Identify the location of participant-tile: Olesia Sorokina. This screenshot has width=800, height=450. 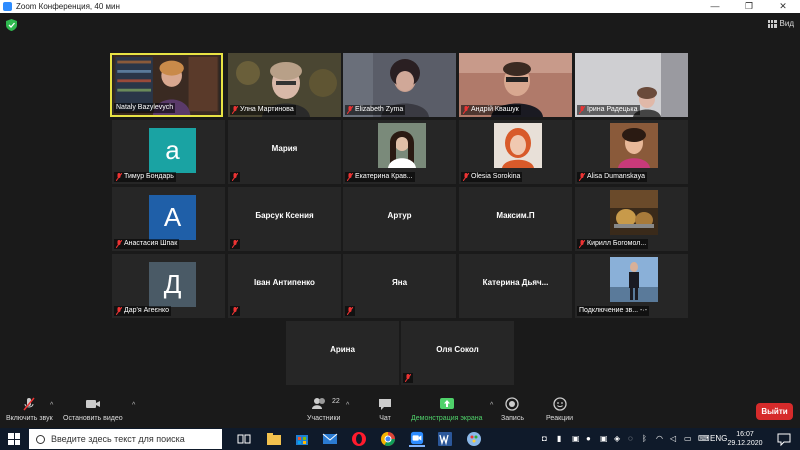
(515, 152).